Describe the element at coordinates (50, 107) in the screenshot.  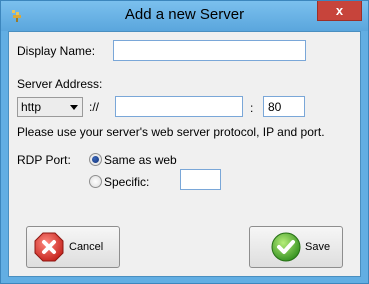
I see `protocol-select: http` at that location.